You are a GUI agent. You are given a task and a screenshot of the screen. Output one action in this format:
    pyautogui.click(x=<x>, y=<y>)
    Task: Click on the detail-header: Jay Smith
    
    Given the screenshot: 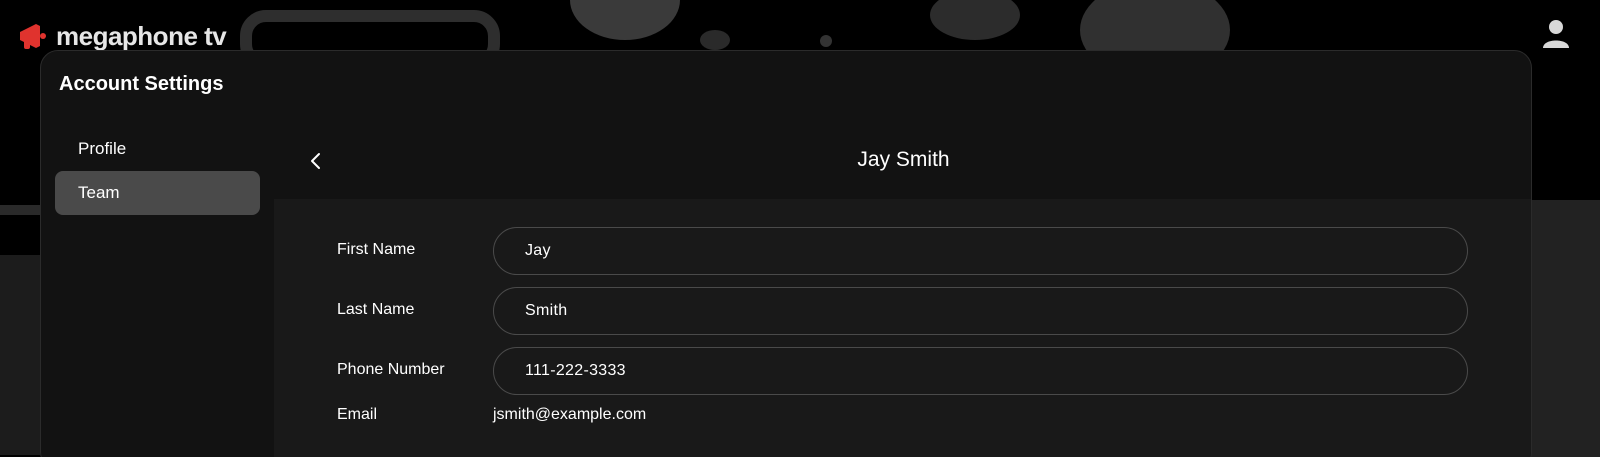 What is the action you would take?
    pyautogui.click(x=902, y=163)
    